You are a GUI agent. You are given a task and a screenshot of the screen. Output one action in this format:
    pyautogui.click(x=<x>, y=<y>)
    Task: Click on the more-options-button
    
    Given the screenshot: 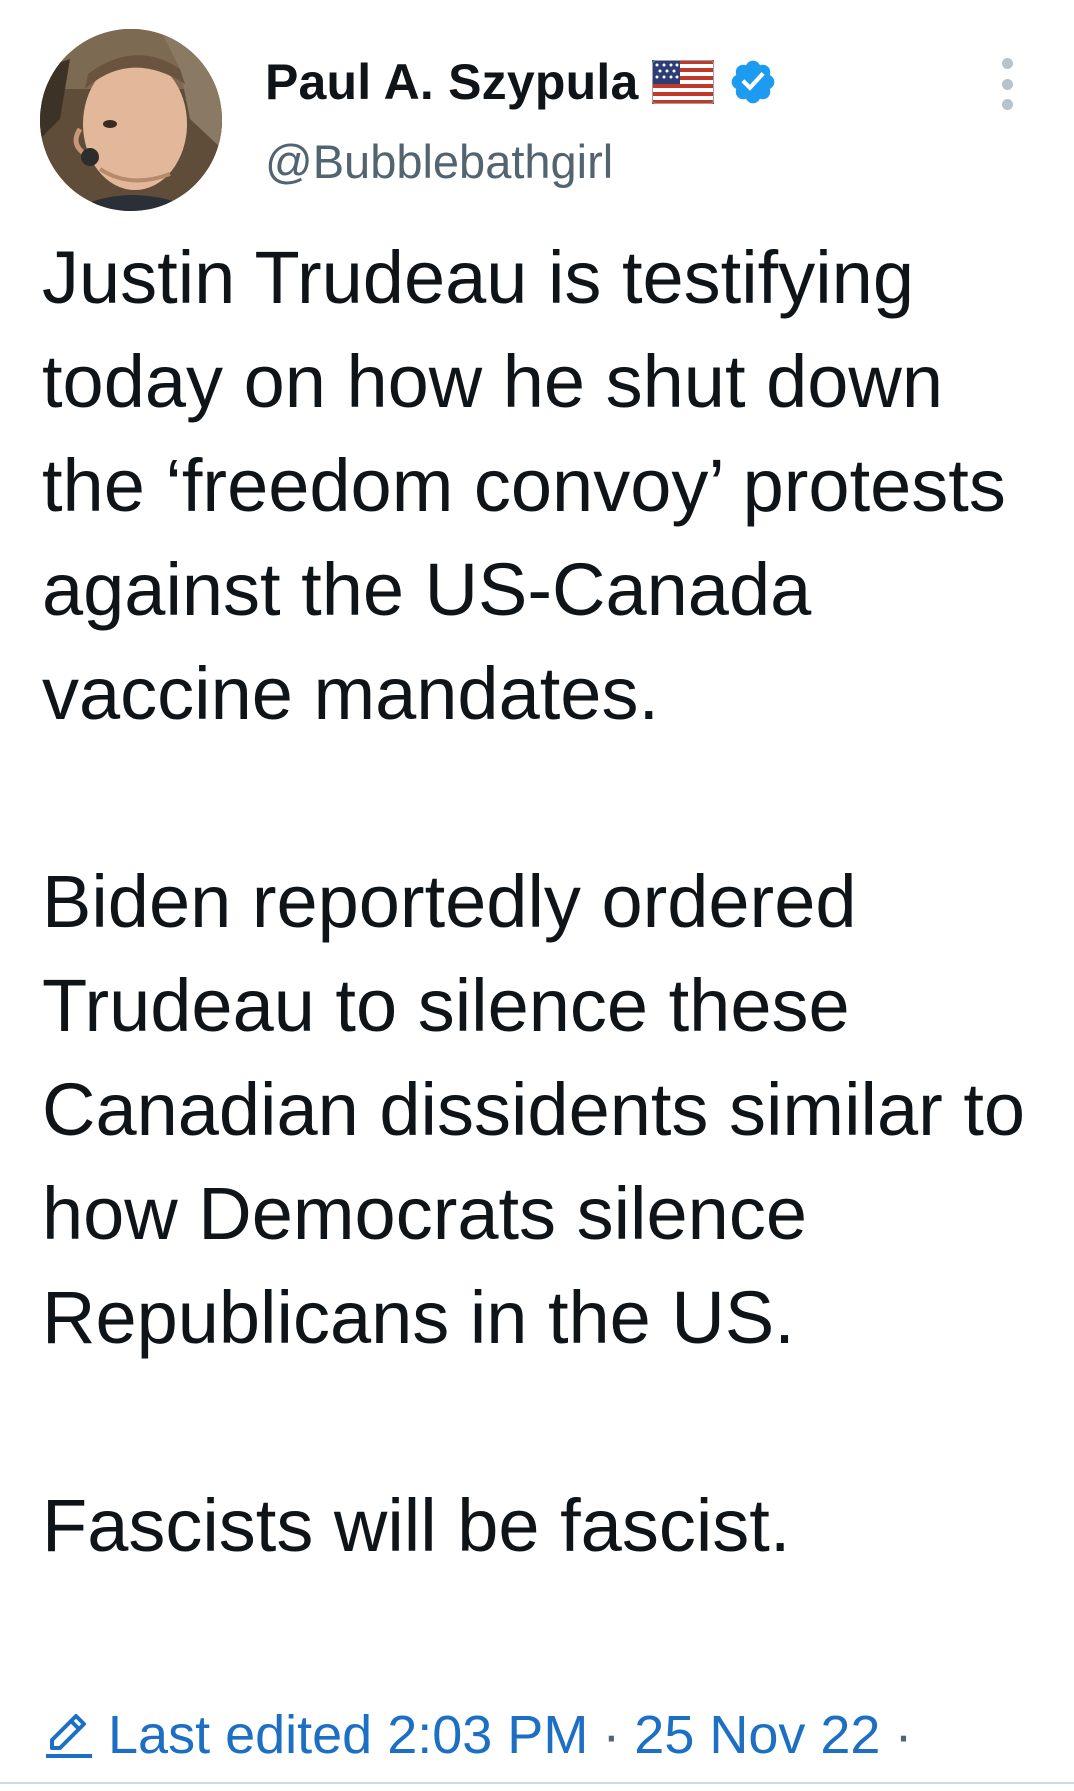 What is the action you would take?
    pyautogui.click(x=1007, y=84)
    